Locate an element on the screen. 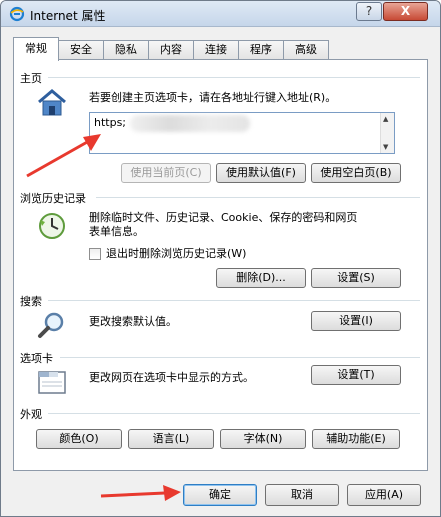 Image resolution: width=441 pixels, height=517 pixels. tab-security: 安全 is located at coordinates (81, 50).